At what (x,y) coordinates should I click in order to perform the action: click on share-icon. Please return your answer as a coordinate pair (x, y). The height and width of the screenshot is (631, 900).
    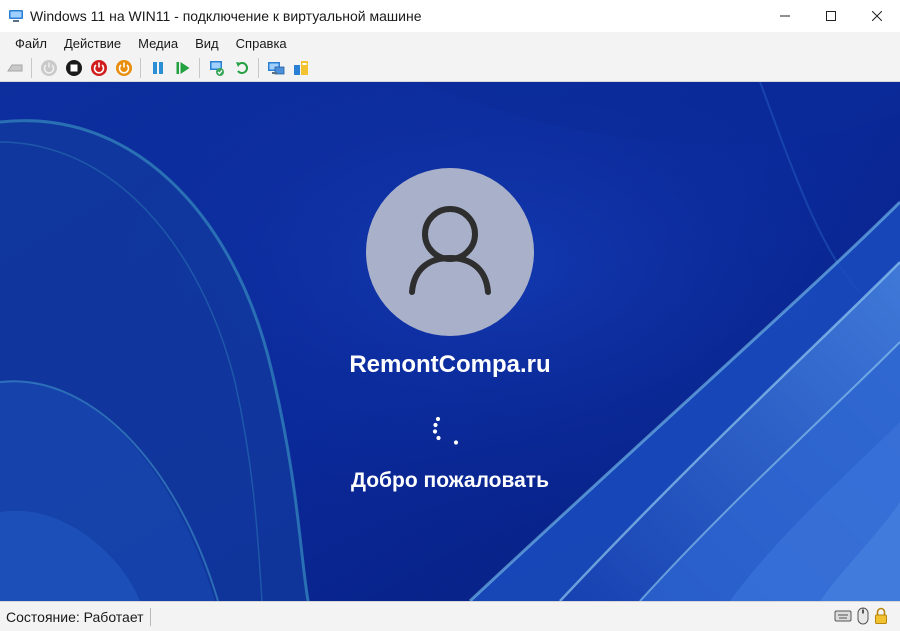
    Looking at the image, I should click on (301, 68).